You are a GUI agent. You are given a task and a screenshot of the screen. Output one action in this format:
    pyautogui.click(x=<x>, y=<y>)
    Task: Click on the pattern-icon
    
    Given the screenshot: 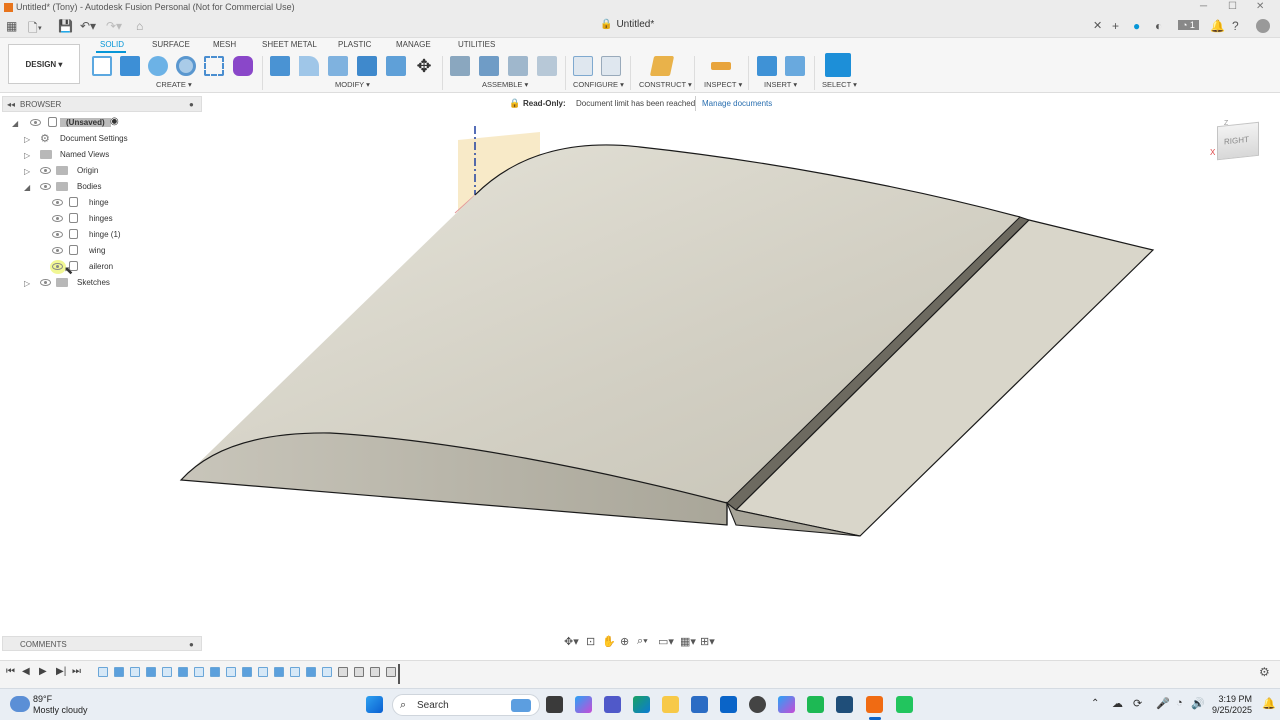 What is the action you would take?
    pyautogui.click(x=214, y=66)
    